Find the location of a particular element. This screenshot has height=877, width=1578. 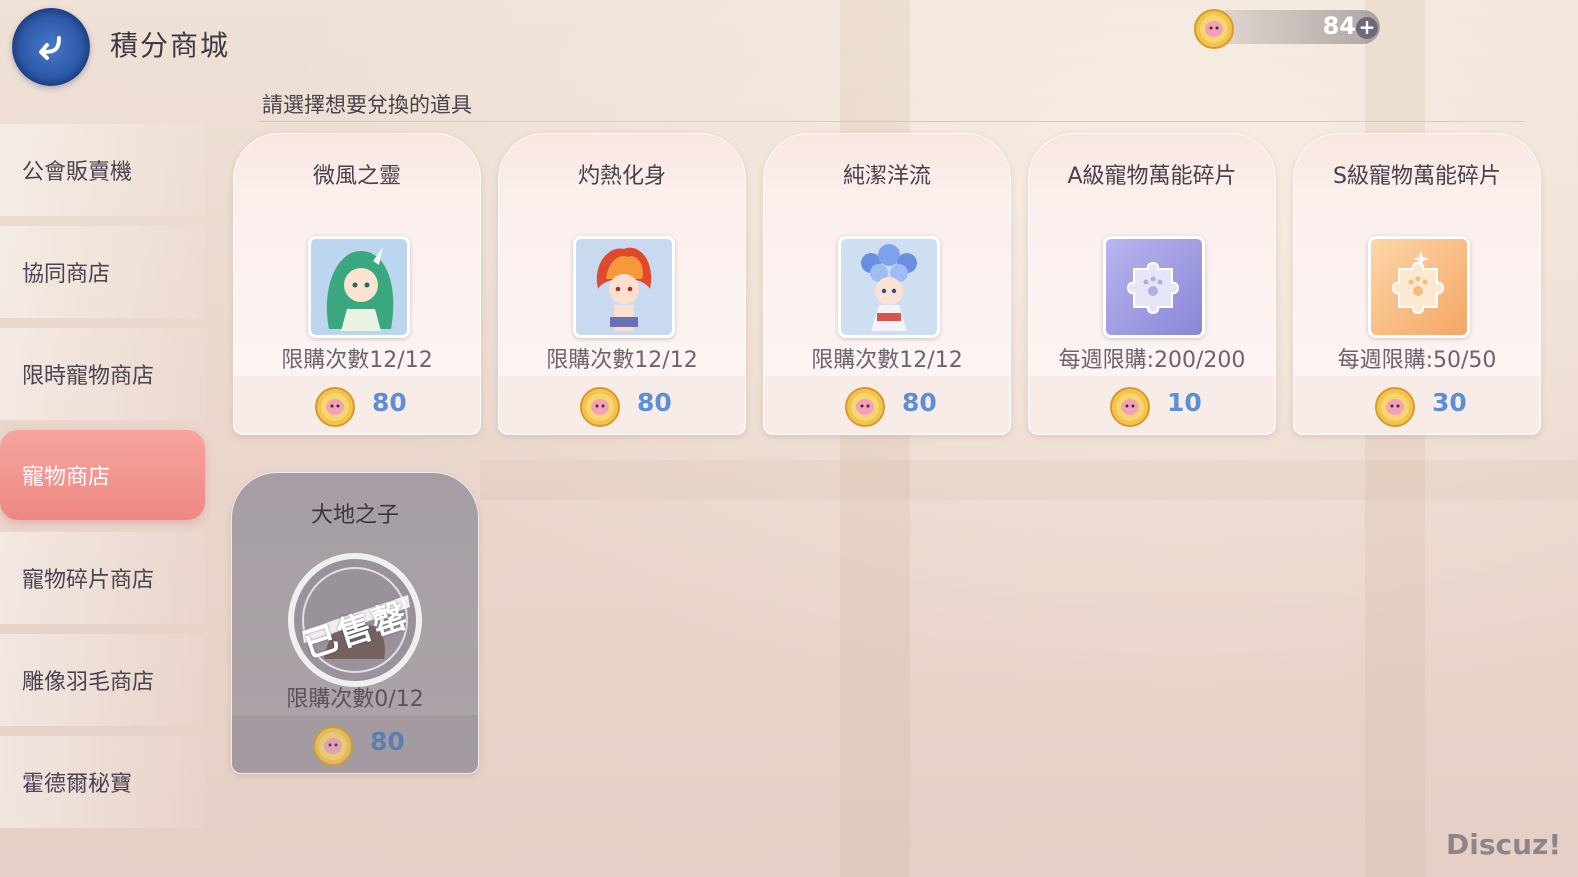

sidebar-item-pet-shop: 寵物商店 is located at coordinates (102, 475).